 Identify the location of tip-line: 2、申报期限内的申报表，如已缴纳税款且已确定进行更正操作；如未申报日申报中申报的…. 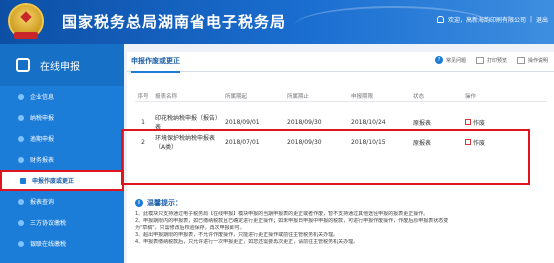
(292, 221).